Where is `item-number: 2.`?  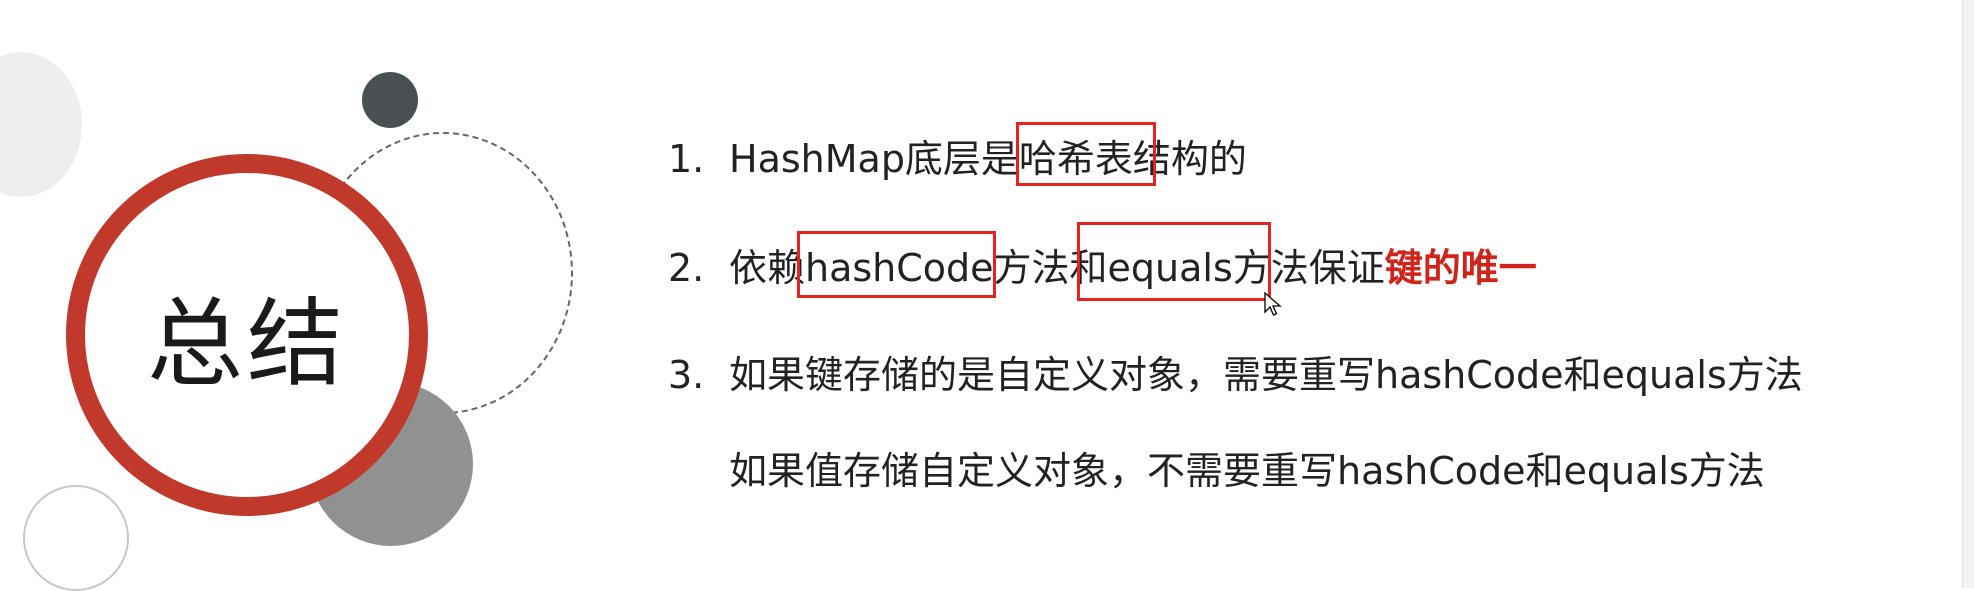 item-number: 2. is located at coordinates (686, 268).